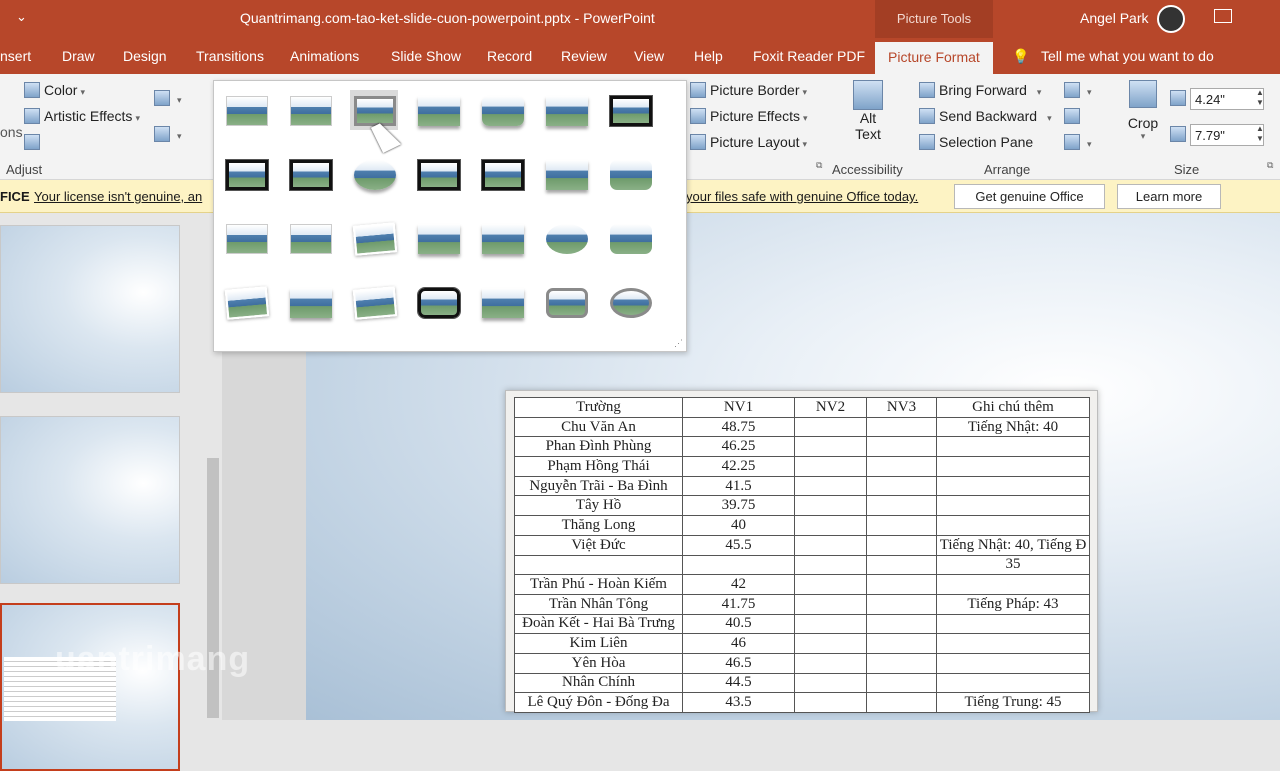 The width and height of the screenshot is (1280, 771). What do you see at coordinates (1020, 56) in the screenshot?
I see `tell-me-icon: 💡` at bounding box center [1020, 56].